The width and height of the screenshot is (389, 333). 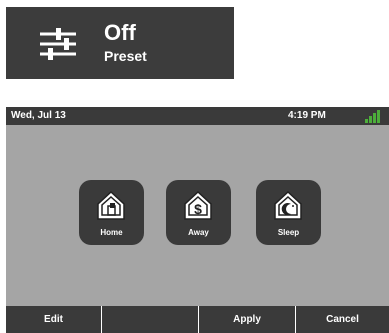 I want to click on preset-away-button: $ Away, so click(x=198, y=212).